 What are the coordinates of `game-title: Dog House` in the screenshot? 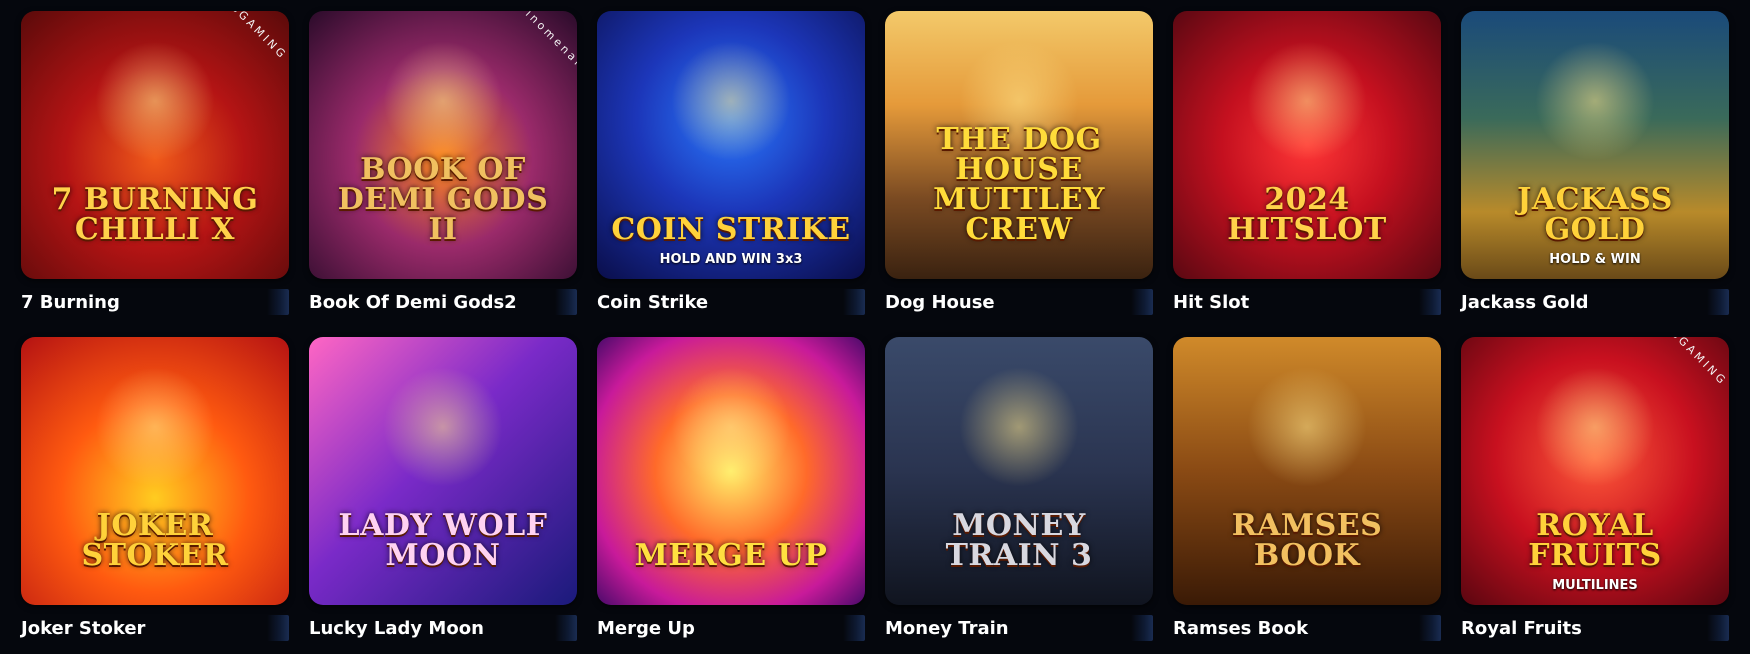 It's located at (940, 302).